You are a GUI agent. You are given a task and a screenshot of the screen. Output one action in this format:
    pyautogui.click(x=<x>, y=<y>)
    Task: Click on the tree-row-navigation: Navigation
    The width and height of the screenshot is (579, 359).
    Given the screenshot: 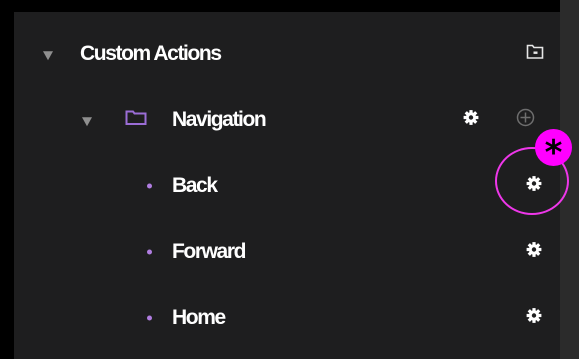 What is the action you would take?
    pyautogui.click(x=287, y=120)
    